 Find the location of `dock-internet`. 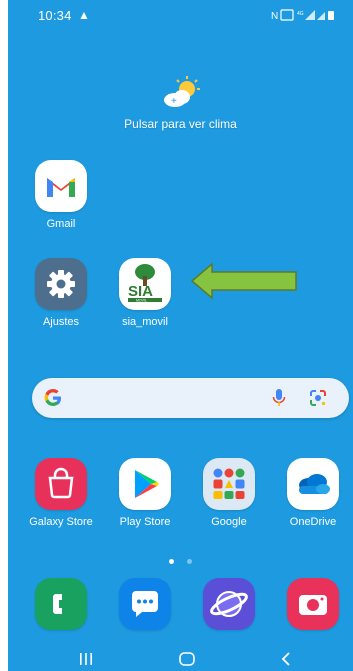

dock-internet is located at coordinates (229, 607).